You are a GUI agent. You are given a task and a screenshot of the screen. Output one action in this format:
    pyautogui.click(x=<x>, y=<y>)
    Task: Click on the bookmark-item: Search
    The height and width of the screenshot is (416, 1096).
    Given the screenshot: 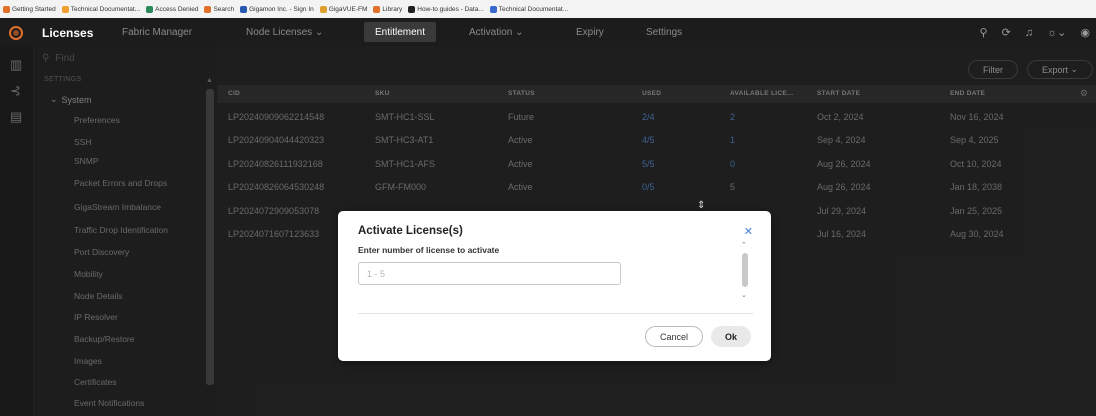 What is the action you would take?
    pyautogui.click(x=219, y=9)
    